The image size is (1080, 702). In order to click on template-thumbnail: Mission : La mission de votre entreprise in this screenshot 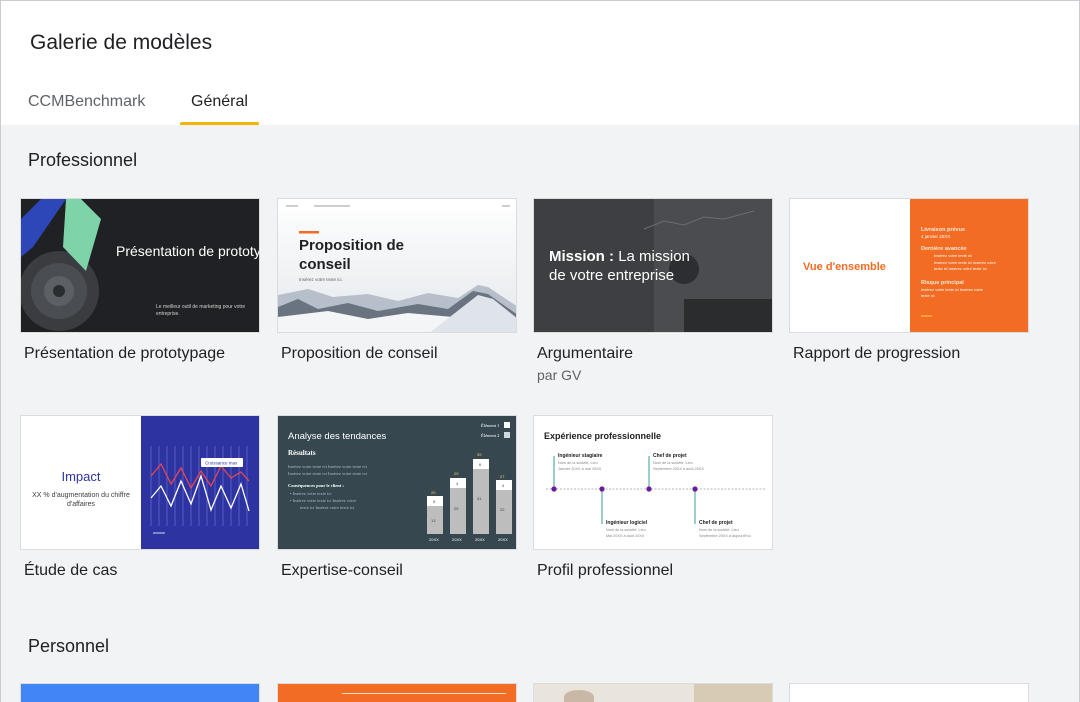, I will do `click(653, 265)`.